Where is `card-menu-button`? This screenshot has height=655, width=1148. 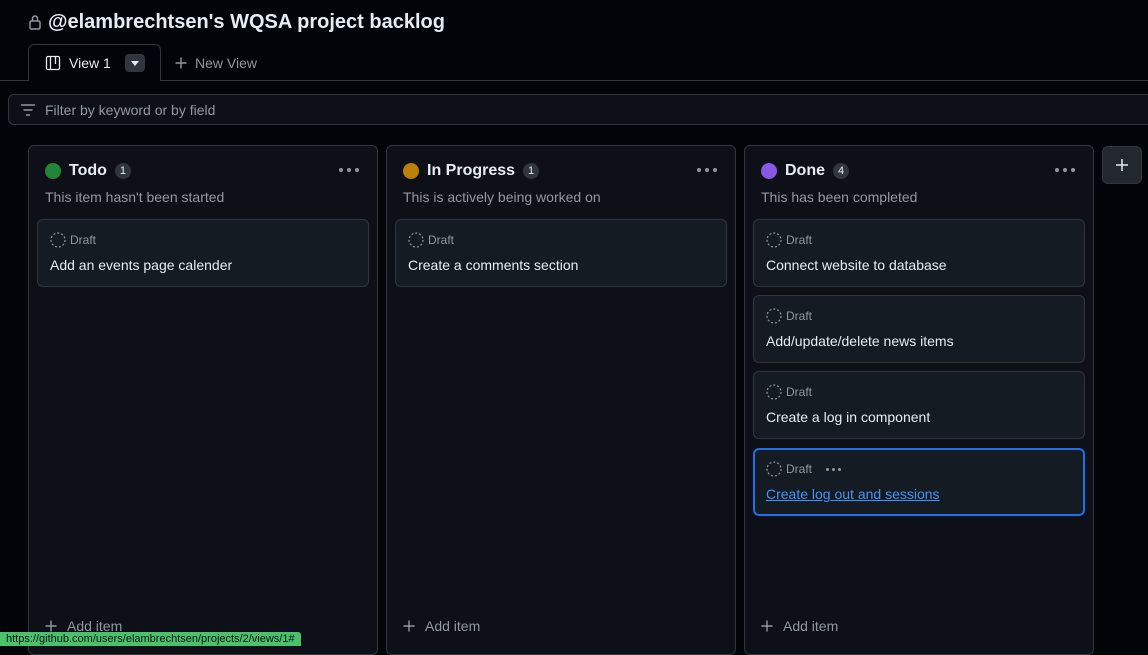
card-menu-button is located at coordinates (834, 469).